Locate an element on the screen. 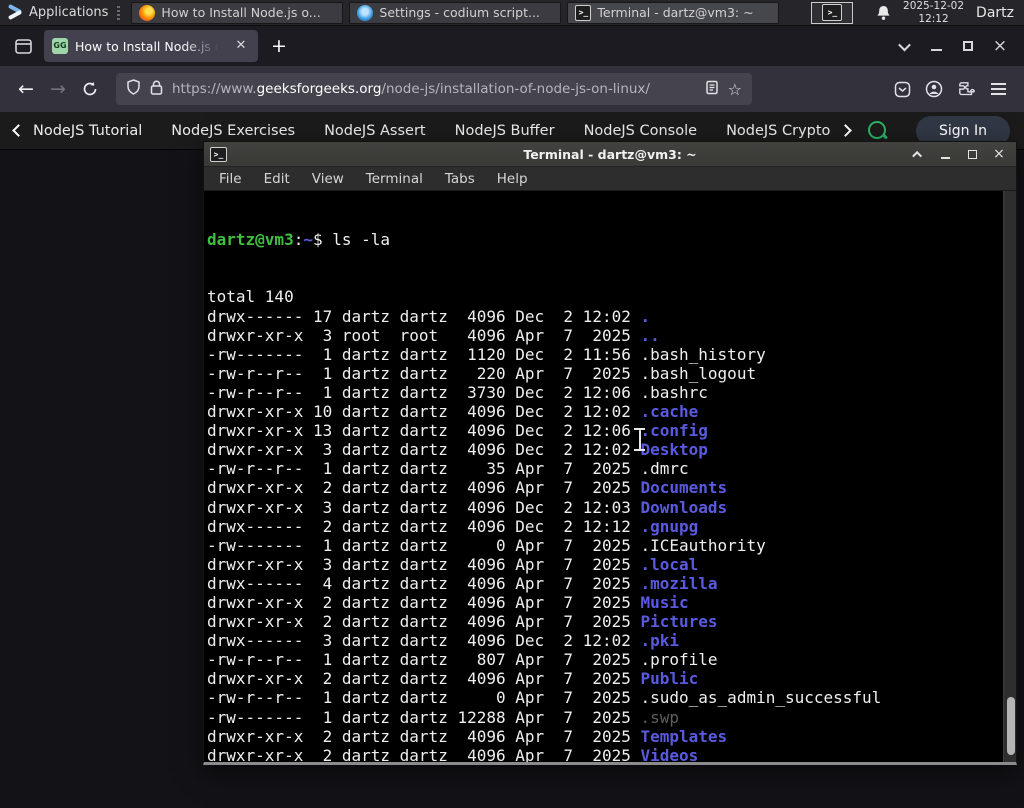 The height and width of the screenshot is (808, 1024). nav-scroll-left-icon is located at coordinates (18, 130).